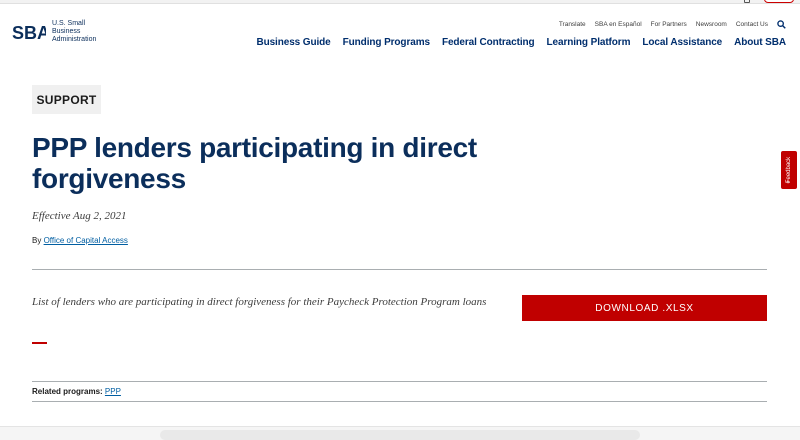 The image size is (800, 440). What do you see at coordinates (113, 391) in the screenshot?
I see `related-program-link-ppp: PPP` at bounding box center [113, 391].